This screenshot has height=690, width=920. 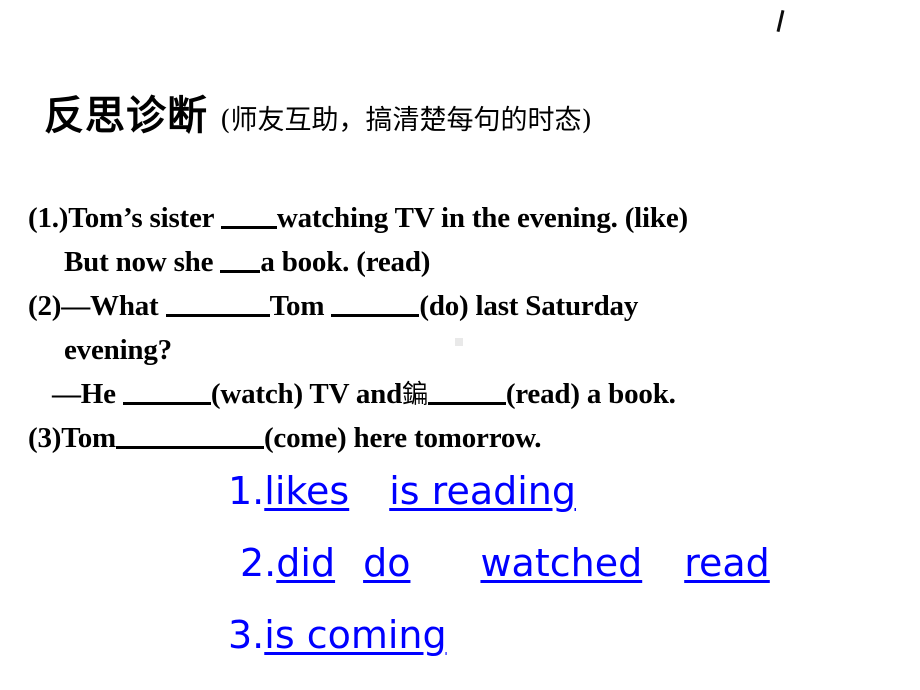 I want to click on answer-1-word-2: is reading, so click(x=482, y=491).